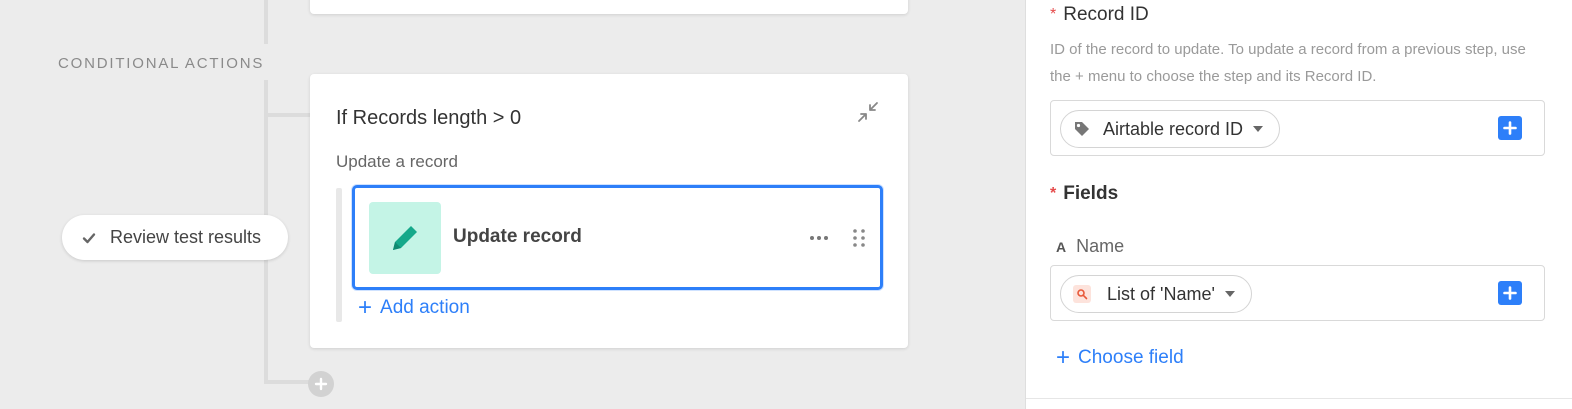  Describe the element at coordinates (186, 237) in the screenshot. I see `review-button-label: Review test results` at that location.